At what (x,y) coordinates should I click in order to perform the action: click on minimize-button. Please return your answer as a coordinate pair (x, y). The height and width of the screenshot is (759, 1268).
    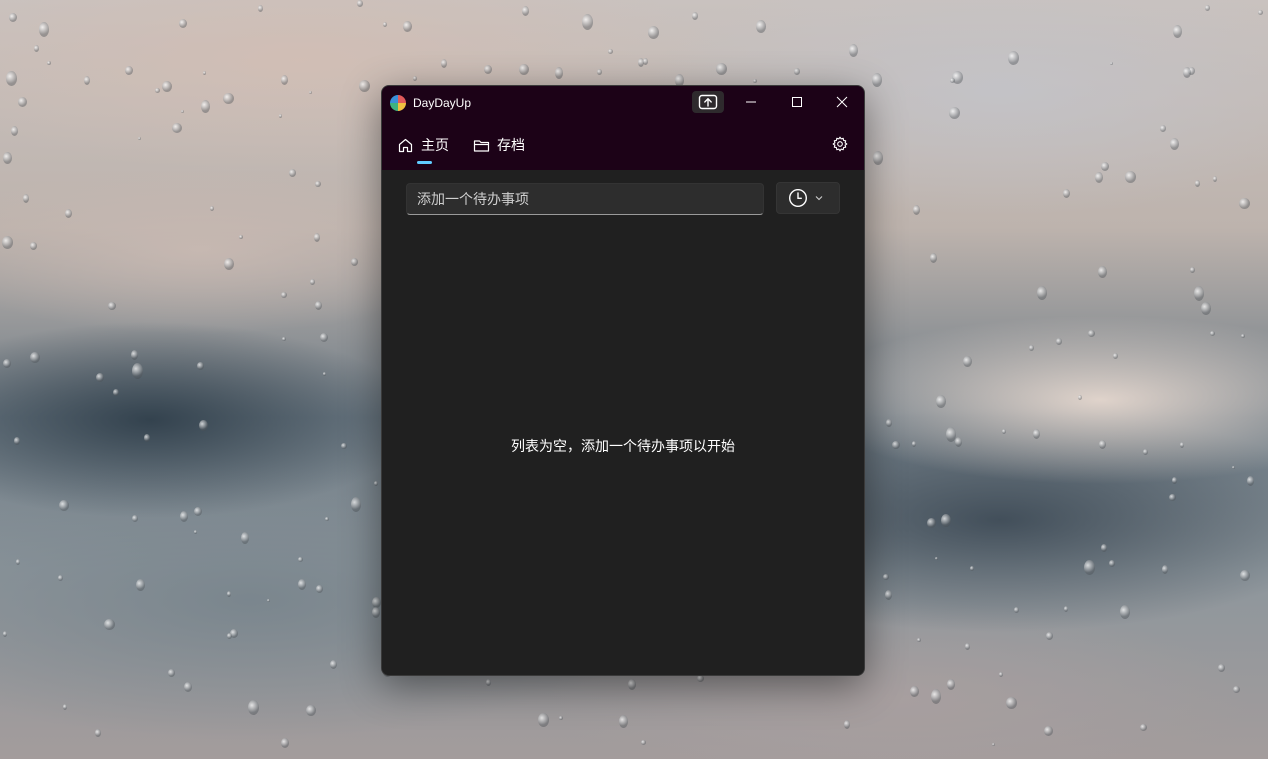
    Looking at the image, I should click on (751, 102).